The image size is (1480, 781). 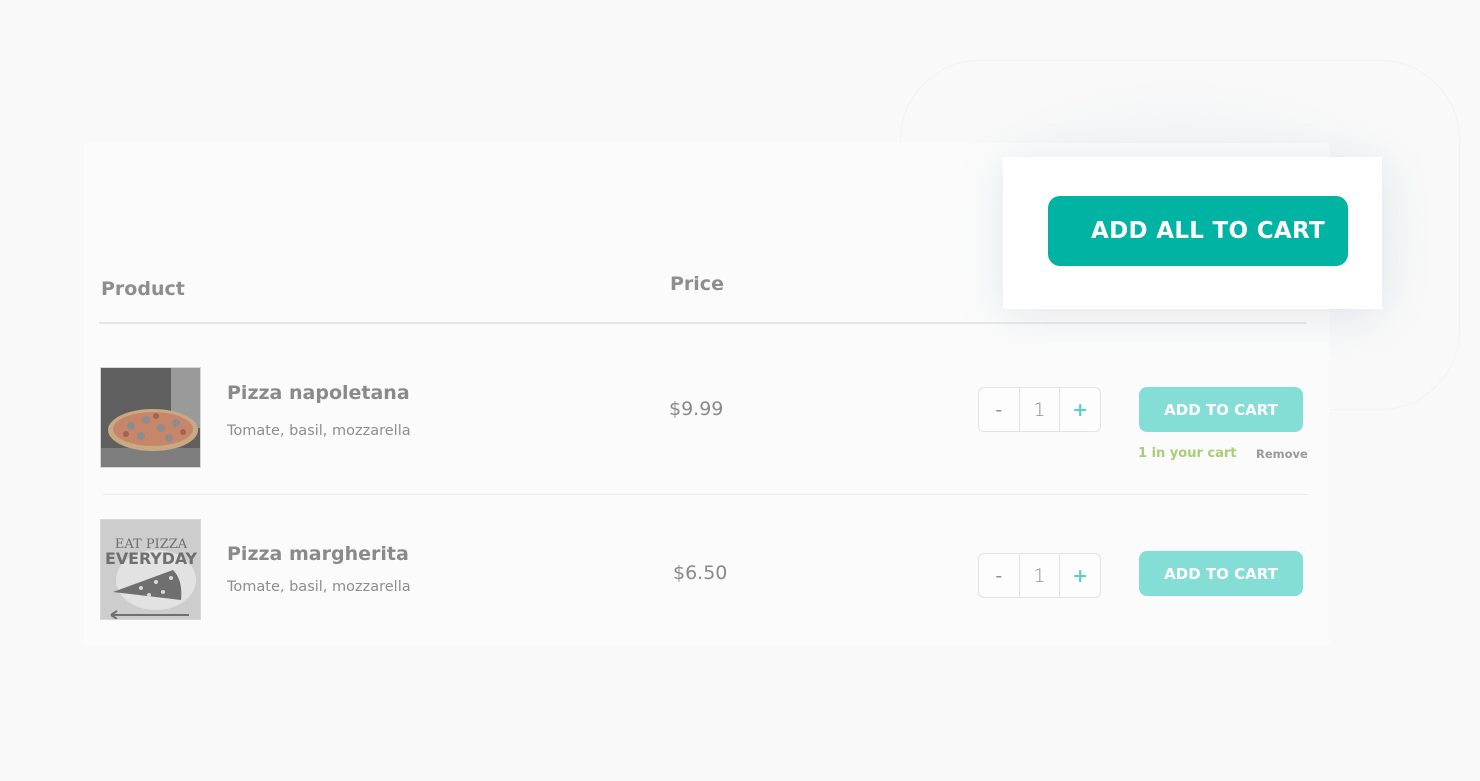 I want to click on eat-pizza-poster-icon: EAT PIZZA EVERYDAY, so click(x=150, y=569).